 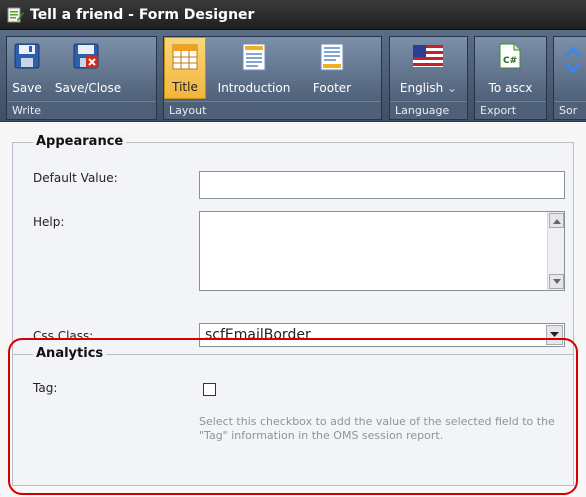 I want to click on footer-icon, so click(x=332, y=57).